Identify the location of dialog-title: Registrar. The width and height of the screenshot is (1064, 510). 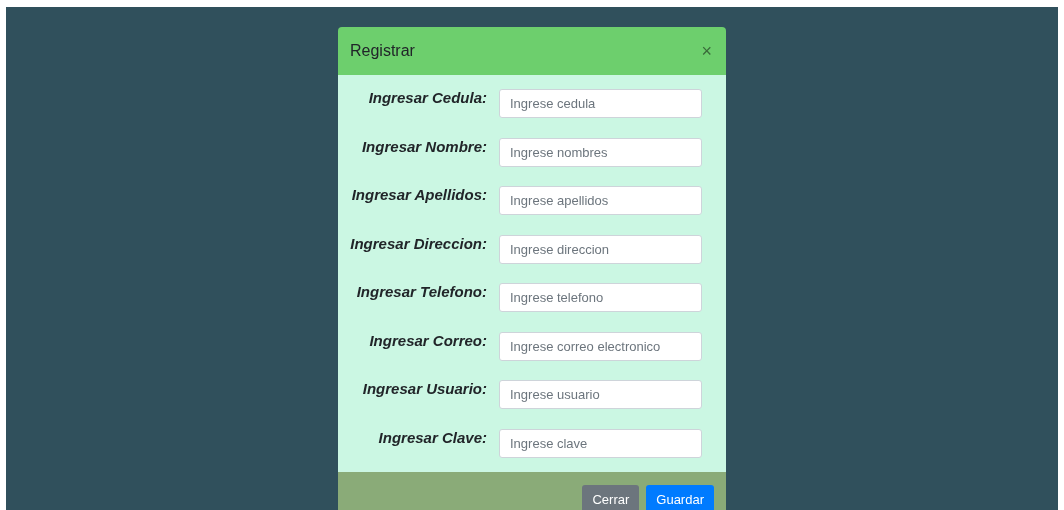
(382, 51).